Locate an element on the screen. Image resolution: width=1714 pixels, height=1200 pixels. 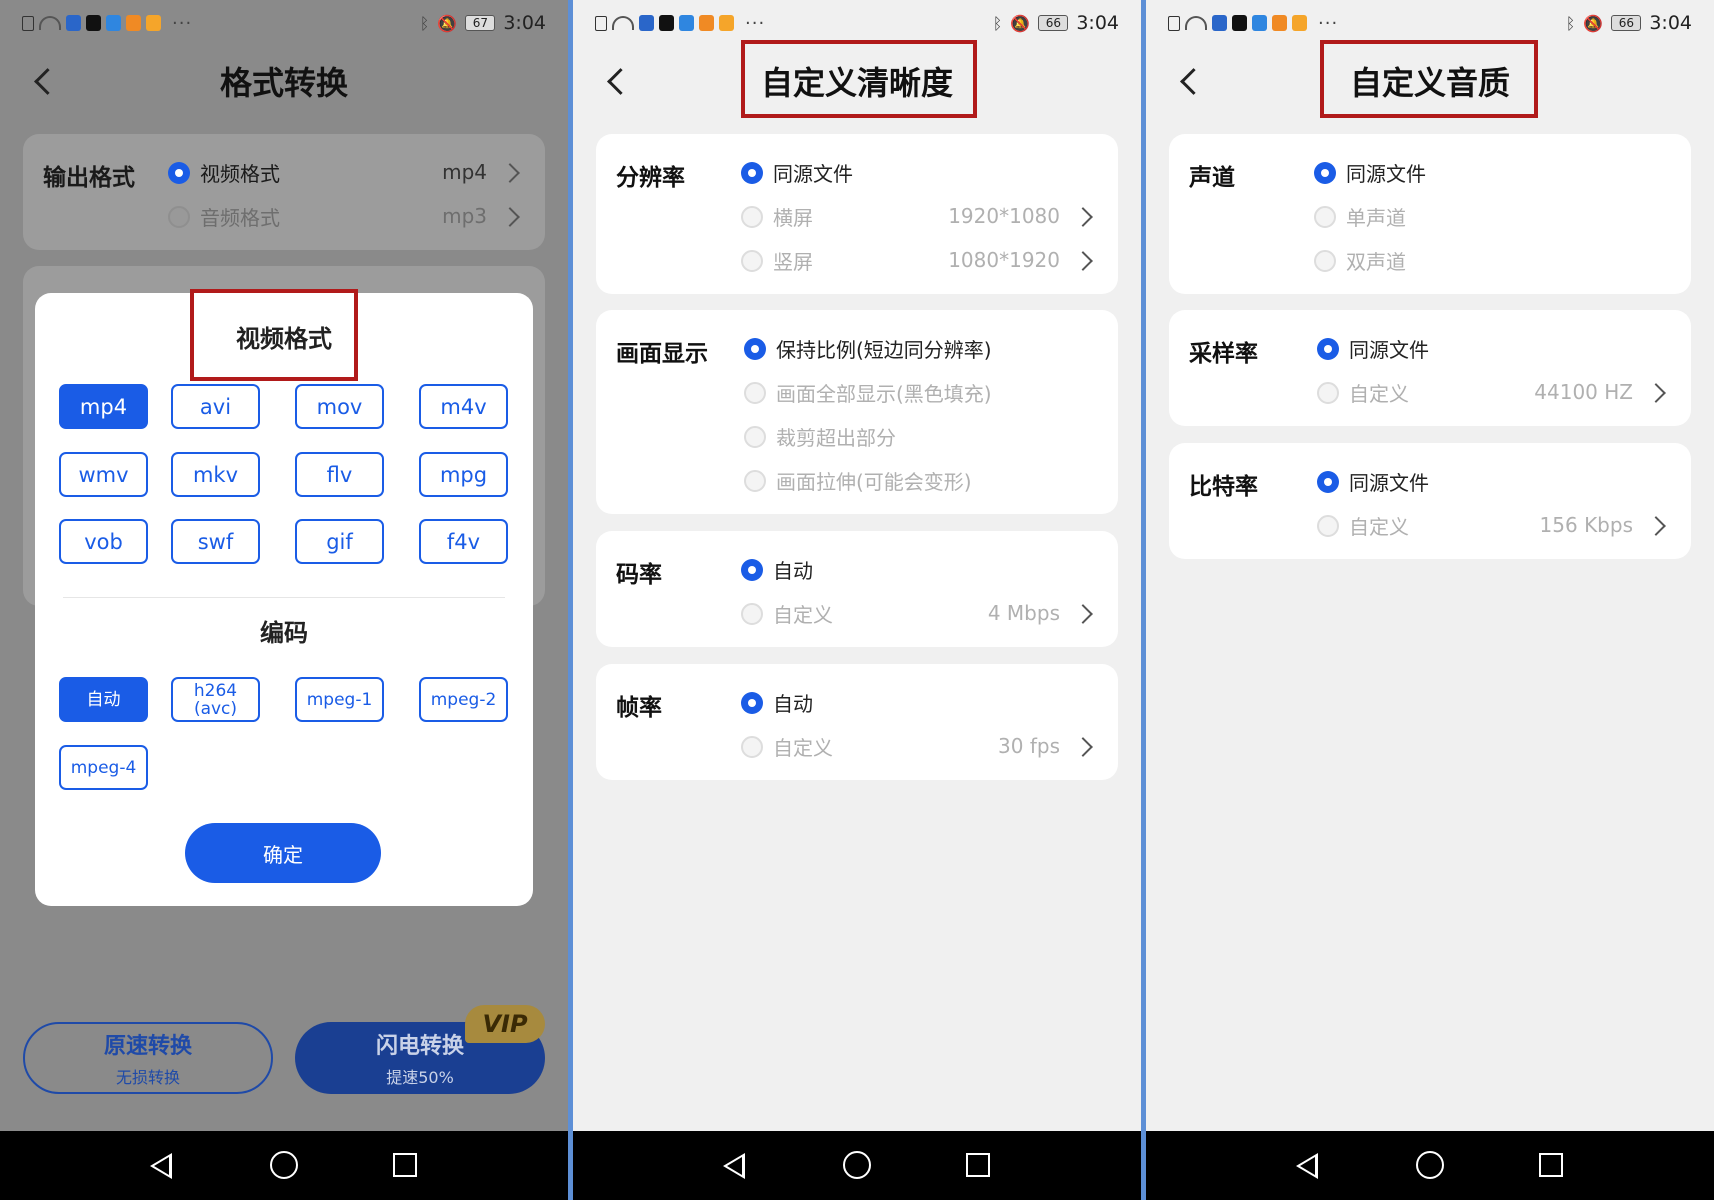
display-option-full: 画面全部显示(黑色填充) is located at coordinates (868, 392).